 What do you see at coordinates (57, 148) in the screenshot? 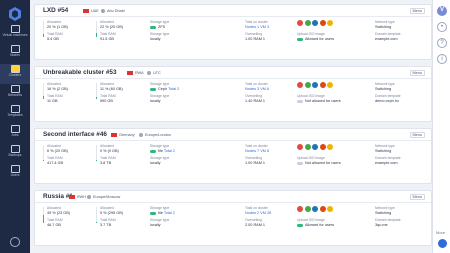
I see `ram-allocated: Allocated 6 % (20 GB)` at bounding box center [57, 148].